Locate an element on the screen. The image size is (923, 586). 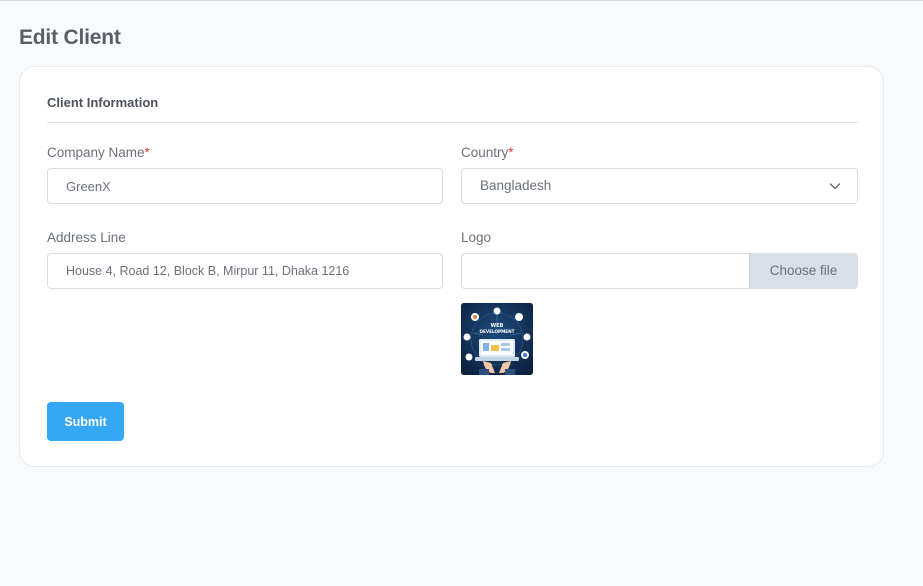
address-line-label: Address Line is located at coordinates (86, 237).